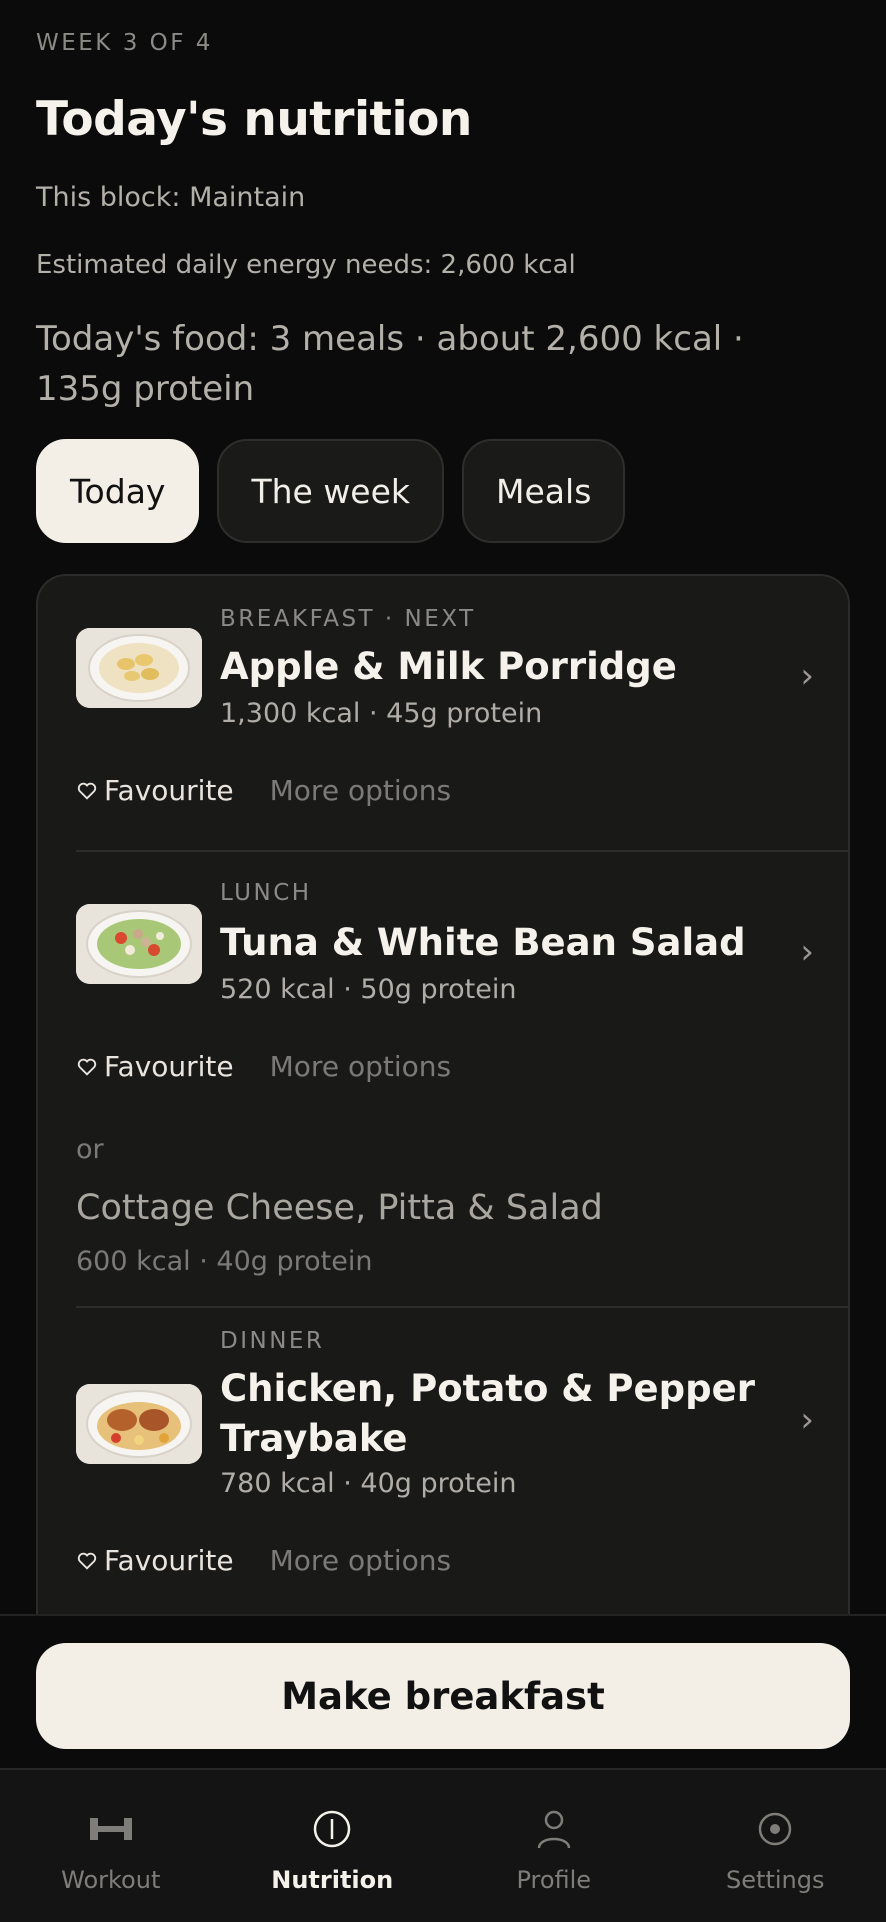  Describe the element at coordinates (348, 619) in the screenshot. I see `meal-tag: BREAKFAST · NEXT` at that location.